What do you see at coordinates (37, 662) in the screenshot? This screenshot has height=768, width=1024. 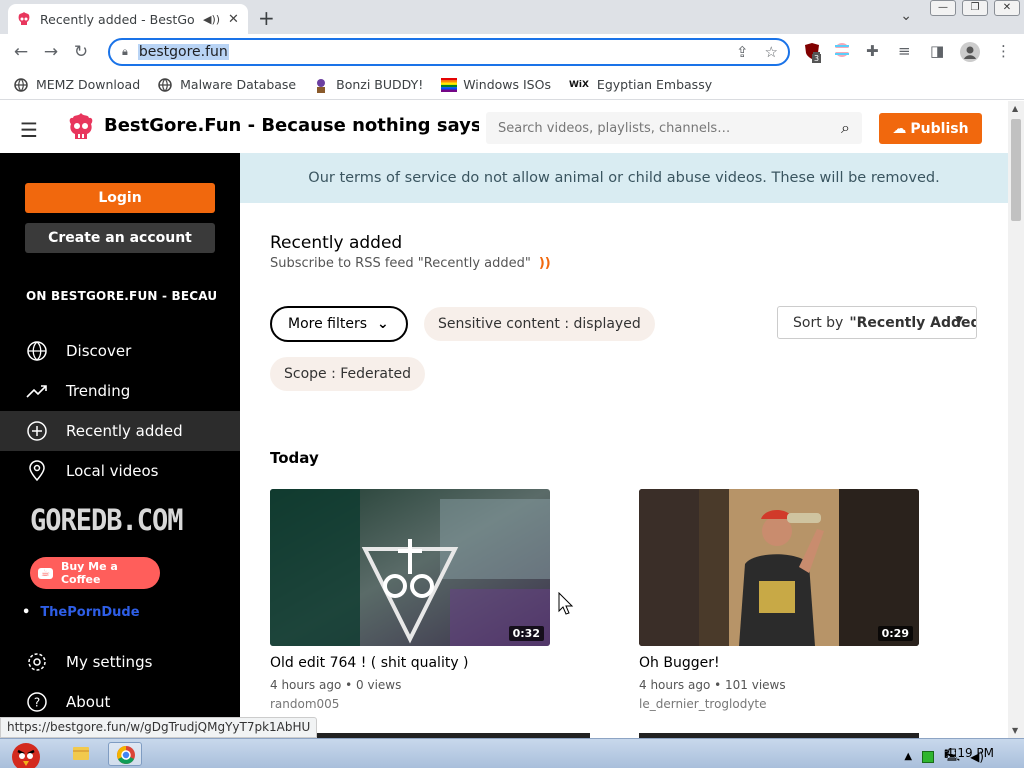 I see `gear-icon` at bounding box center [37, 662].